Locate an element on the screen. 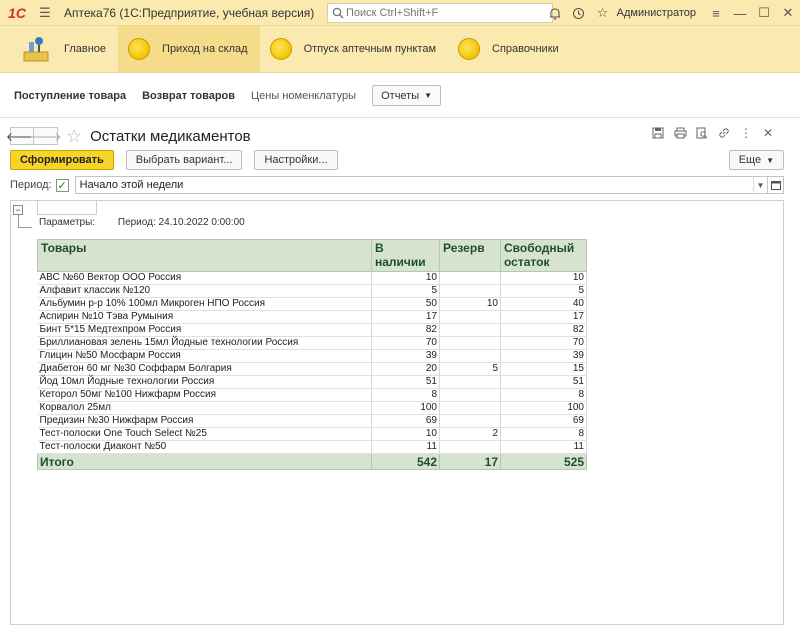 This screenshot has height=633, width=800. search-input is located at coordinates (444, 13).